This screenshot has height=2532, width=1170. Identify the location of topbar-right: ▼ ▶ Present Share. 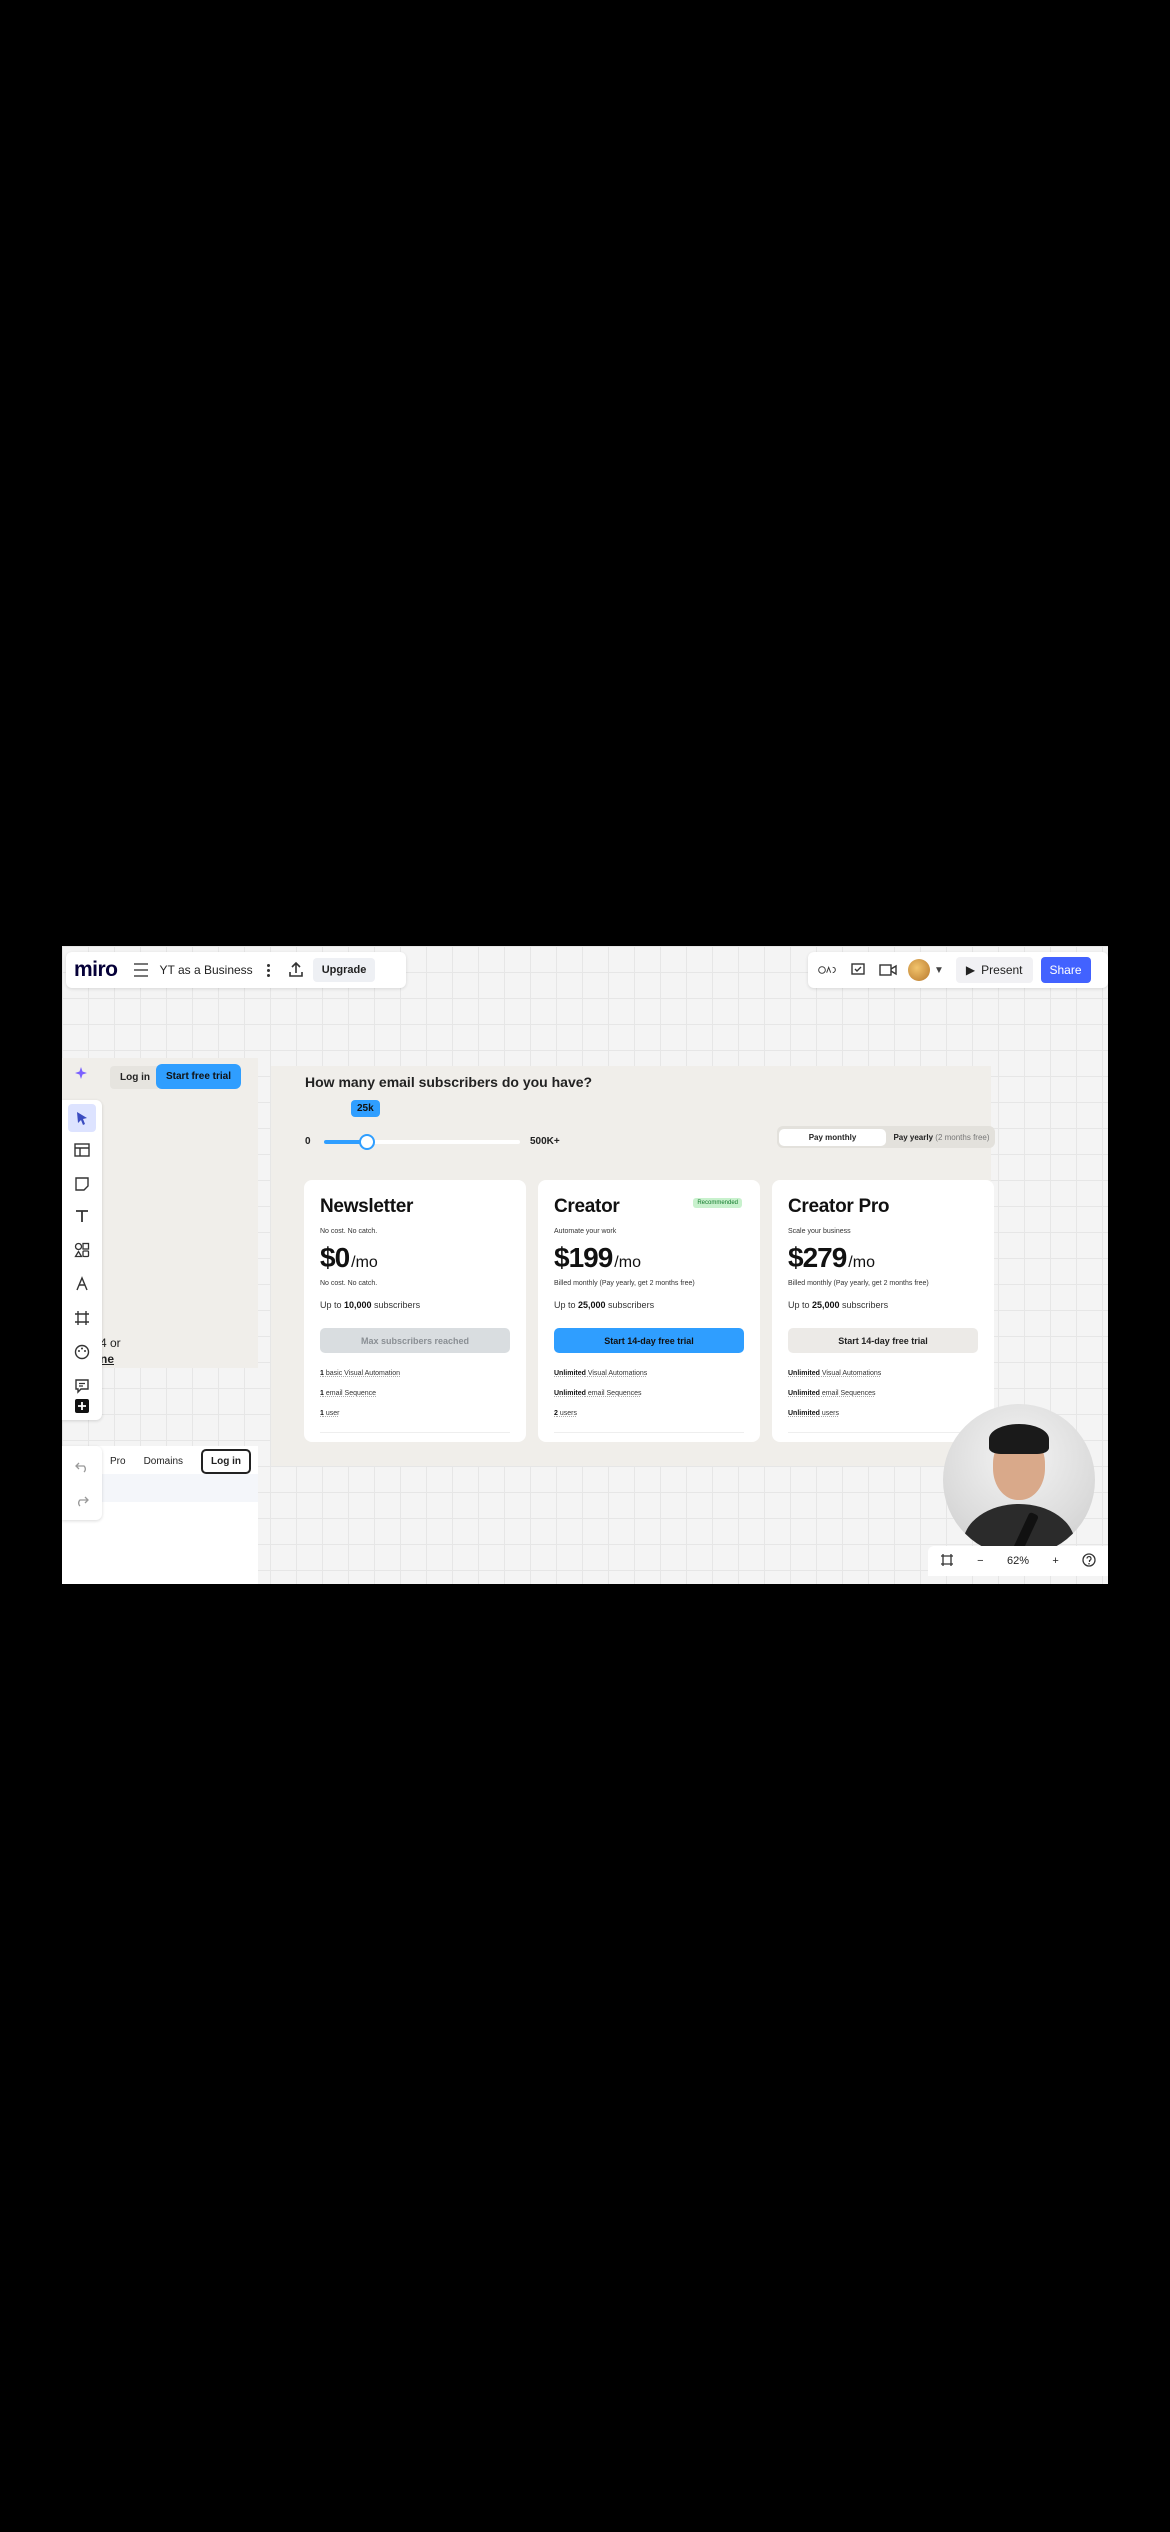
(958, 970).